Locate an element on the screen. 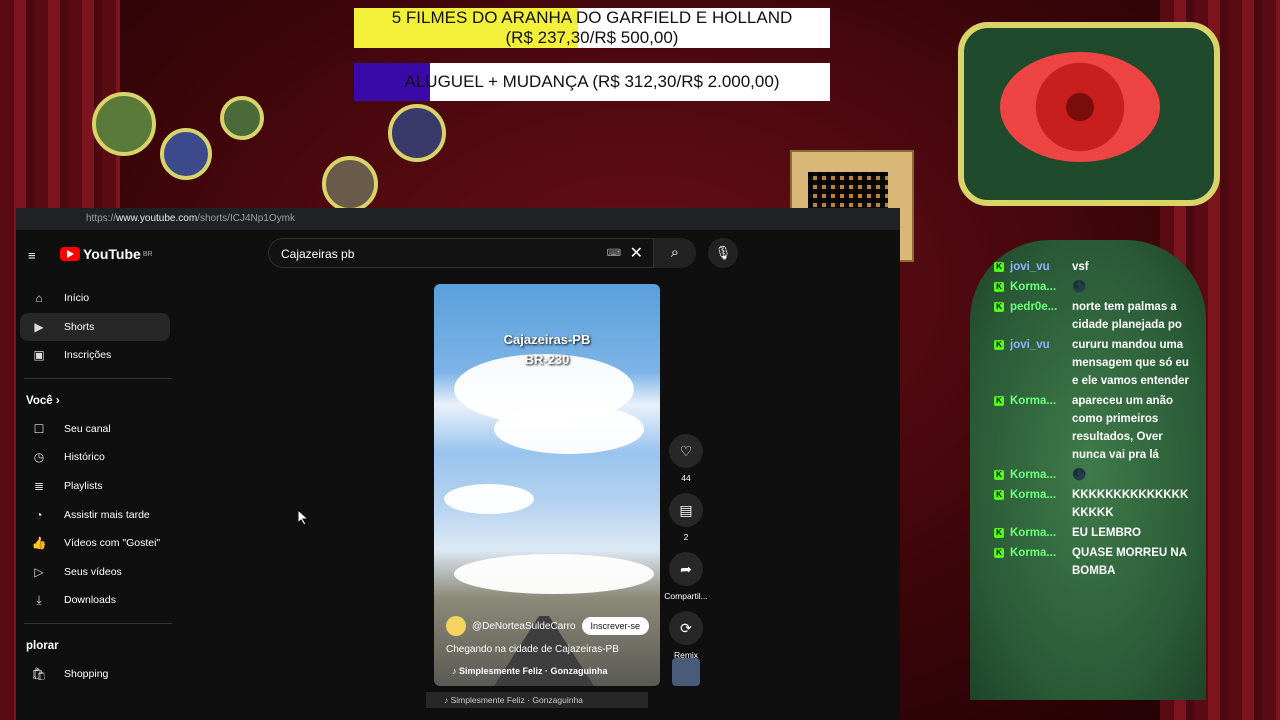 Image resolution: width=1280 pixels, height=720 pixels. search-icon: ⌕ is located at coordinates (675, 252).